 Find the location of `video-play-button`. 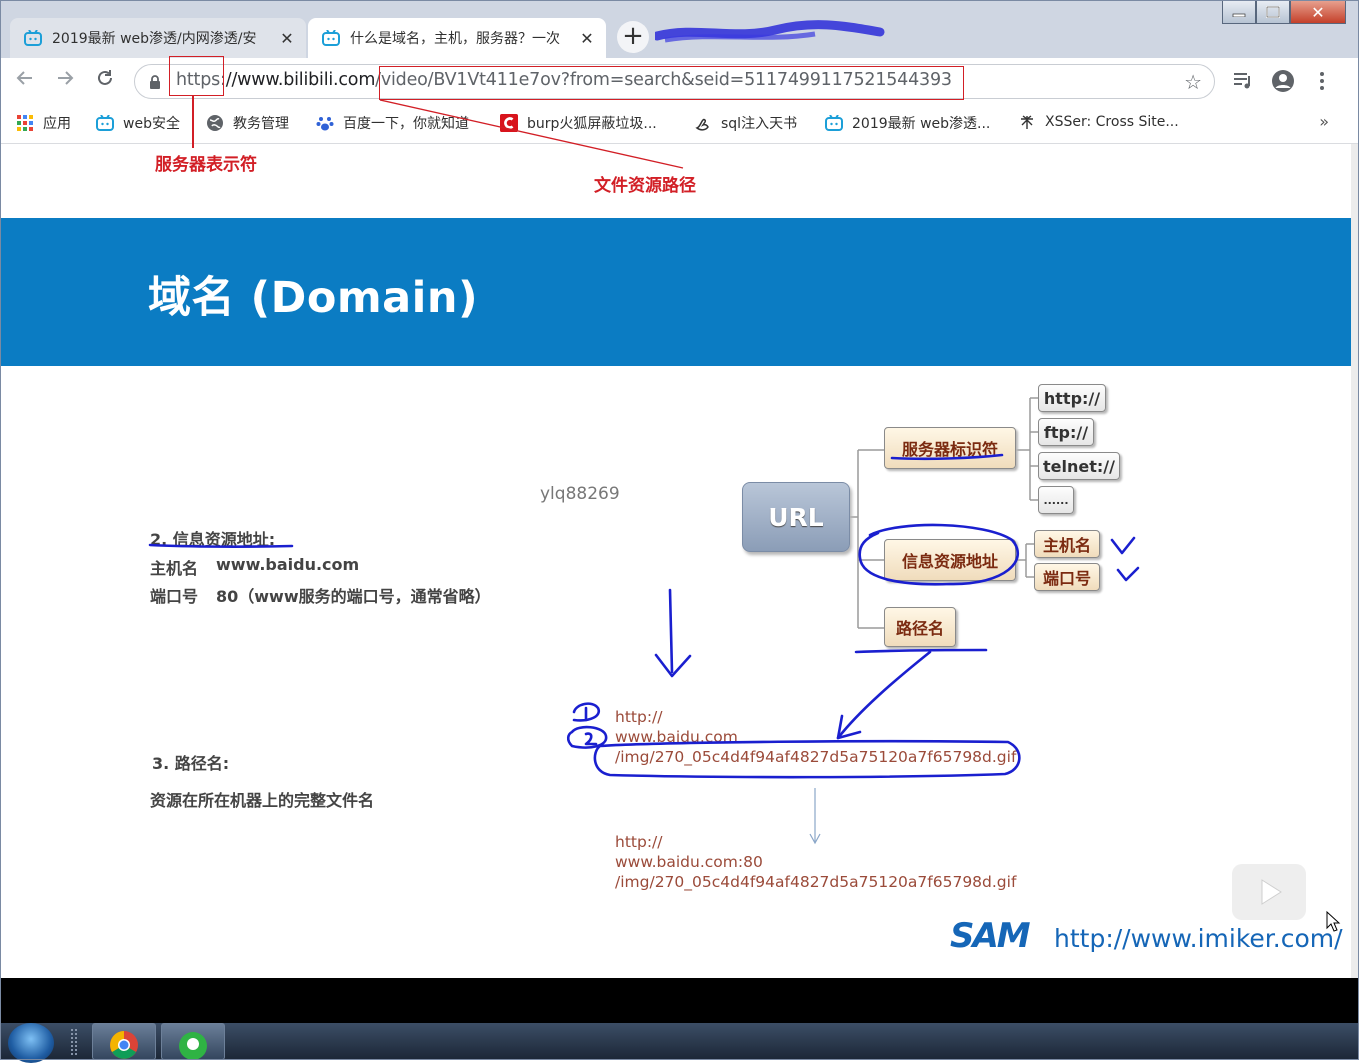

video-play-button is located at coordinates (1269, 892).